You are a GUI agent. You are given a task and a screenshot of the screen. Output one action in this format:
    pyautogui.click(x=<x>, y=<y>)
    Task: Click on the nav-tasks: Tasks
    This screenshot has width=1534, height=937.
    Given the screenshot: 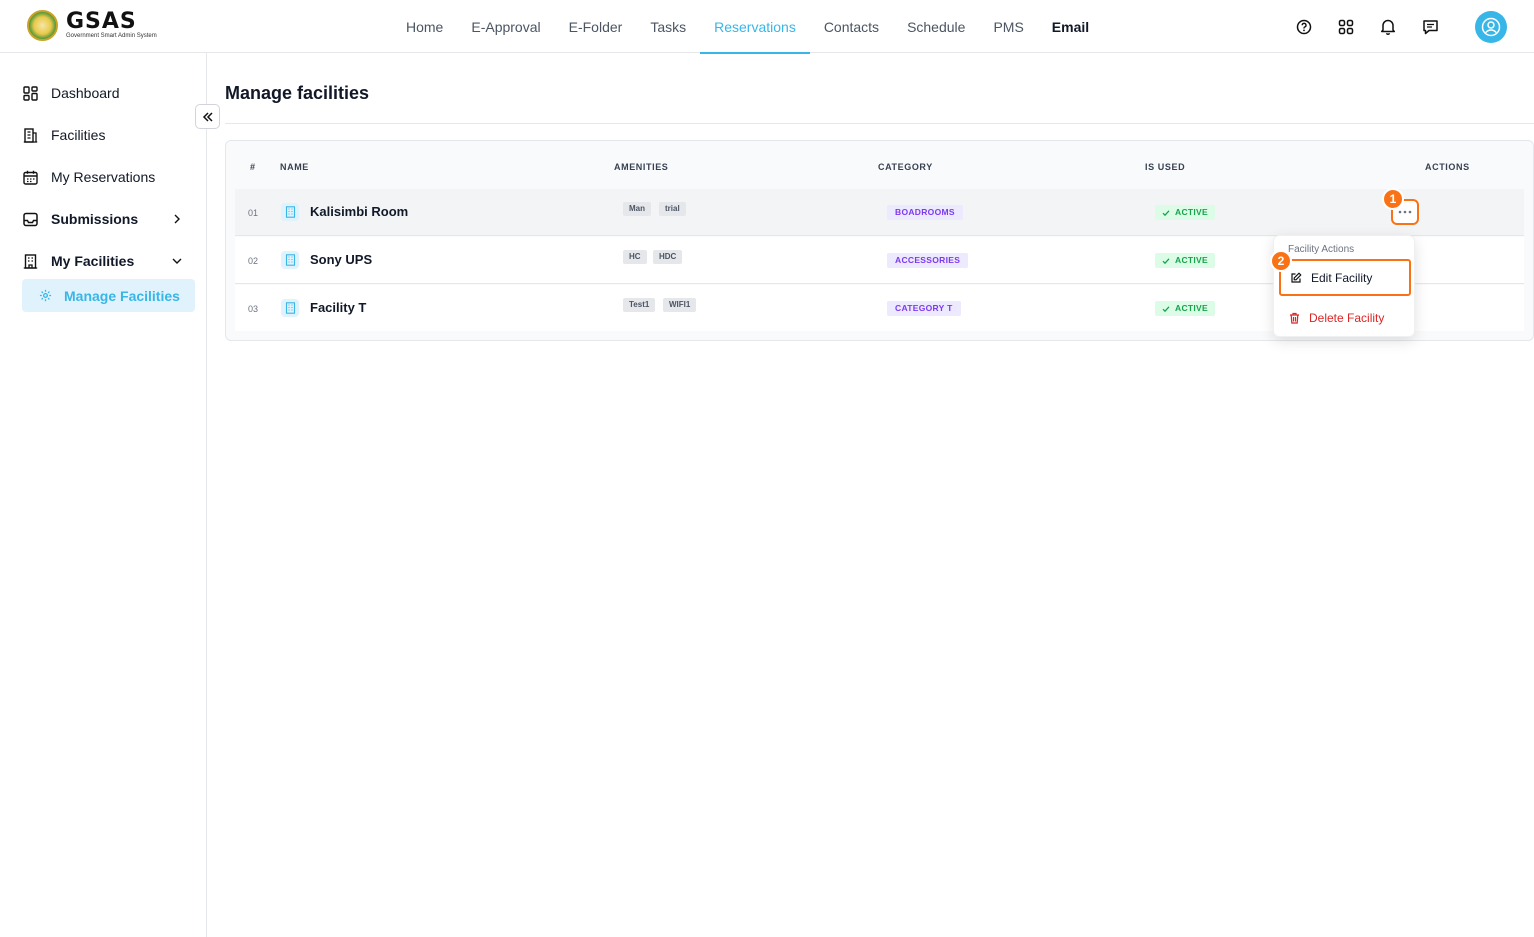 What is the action you would take?
    pyautogui.click(x=668, y=26)
    